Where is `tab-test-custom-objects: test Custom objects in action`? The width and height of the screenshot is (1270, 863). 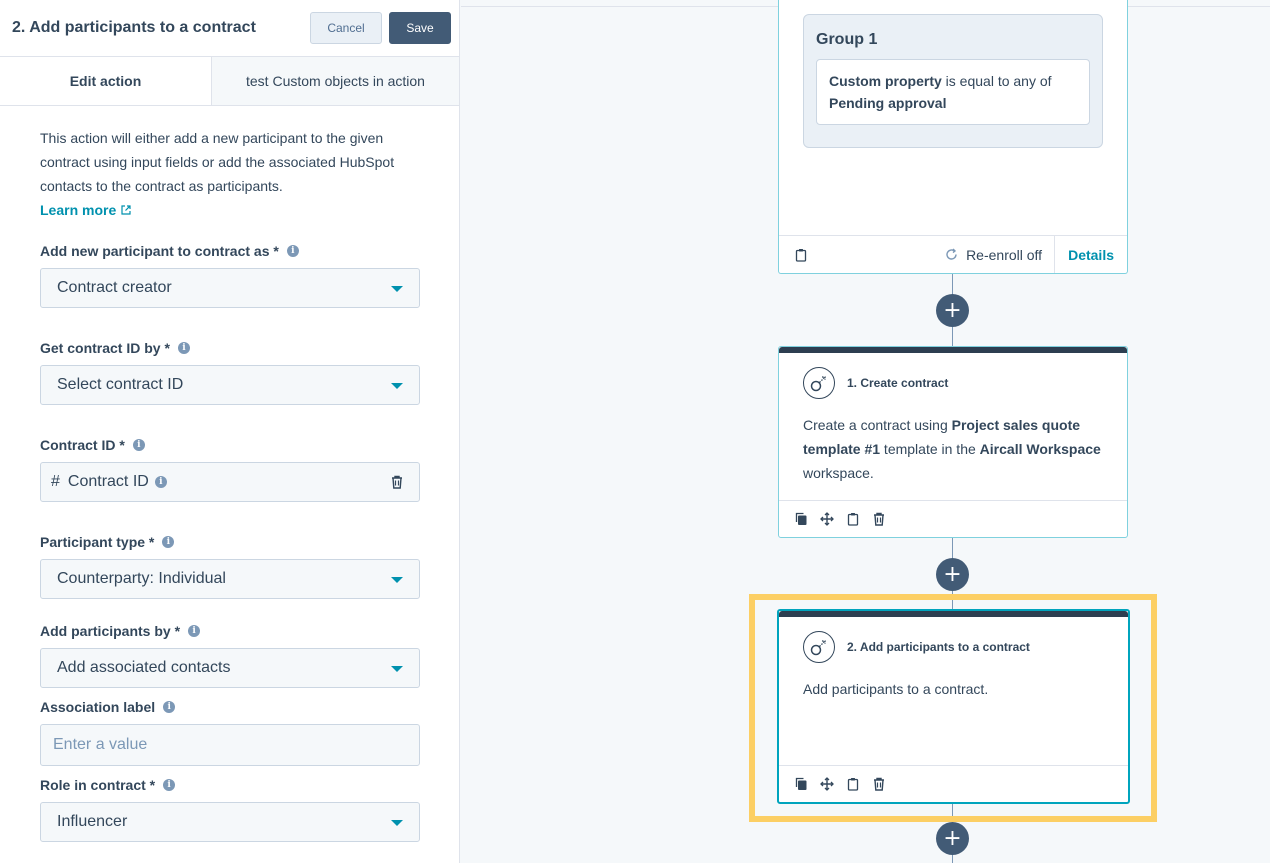
tab-test-custom-objects: test Custom objects in action is located at coordinates (335, 81).